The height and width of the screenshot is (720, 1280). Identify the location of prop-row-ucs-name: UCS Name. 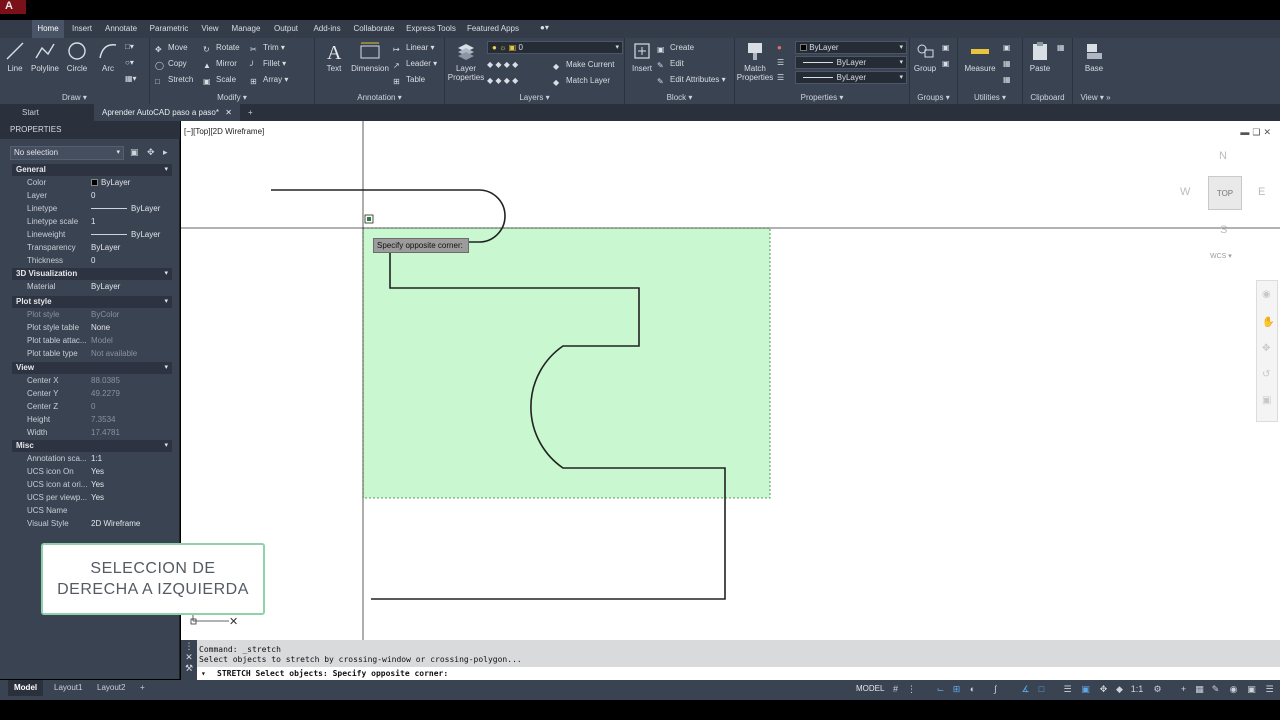
(92, 511).